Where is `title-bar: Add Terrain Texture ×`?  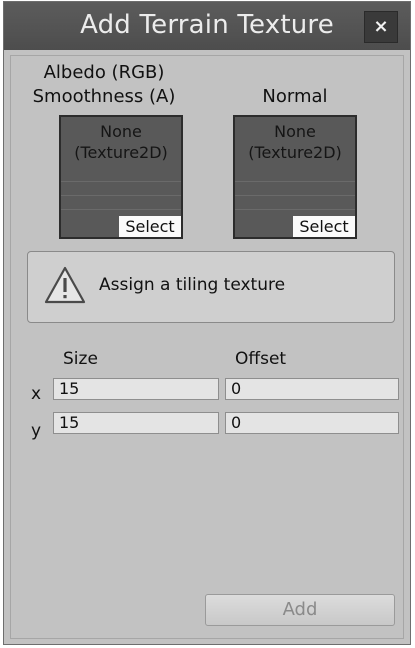
title-bar: Add Terrain Texture × is located at coordinates (207, 26).